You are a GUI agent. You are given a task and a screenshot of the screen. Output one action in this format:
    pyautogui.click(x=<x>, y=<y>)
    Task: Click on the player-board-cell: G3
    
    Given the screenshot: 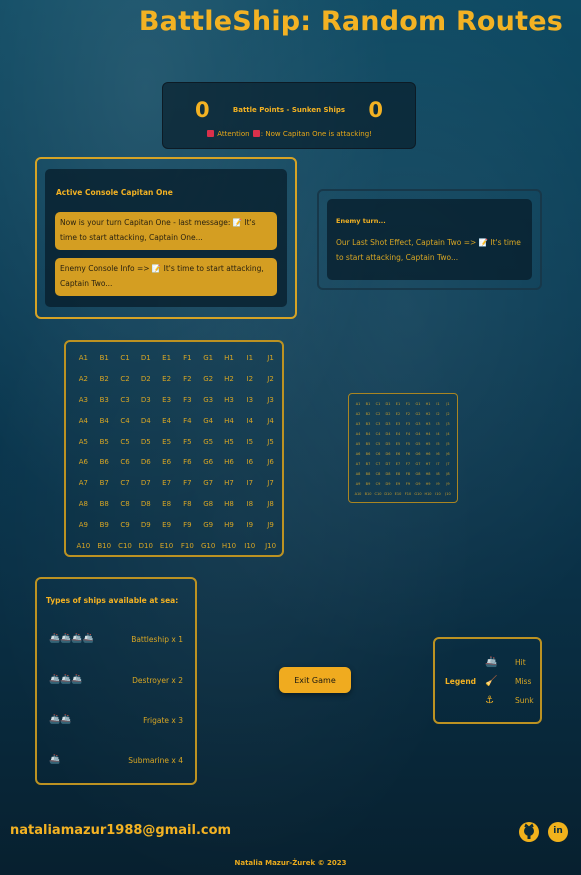 What is the action you would take?
    pyautogui.click(x=208, y=400)
    